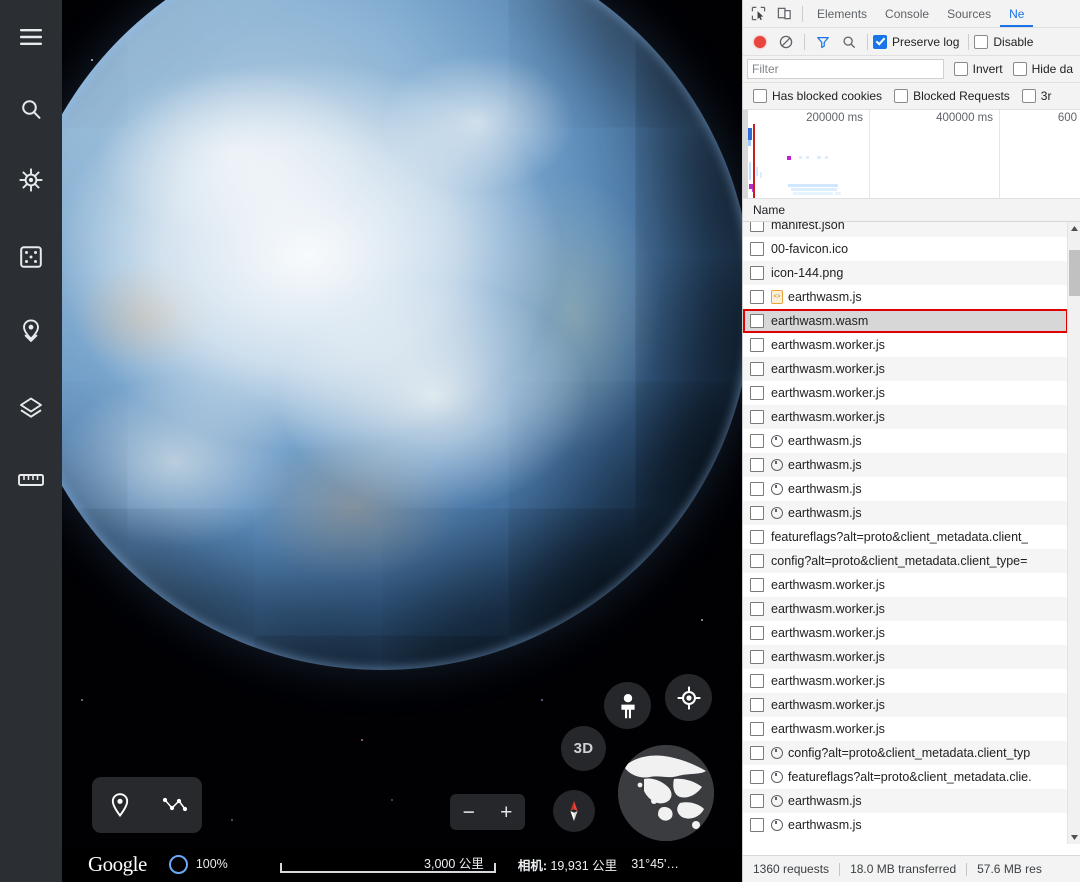 This screenshot has height=882, width=1080. What do you see at coordinates (745, 154) in the screenshot?
I see `overview-left-grip` at bounding box center [745, 154].